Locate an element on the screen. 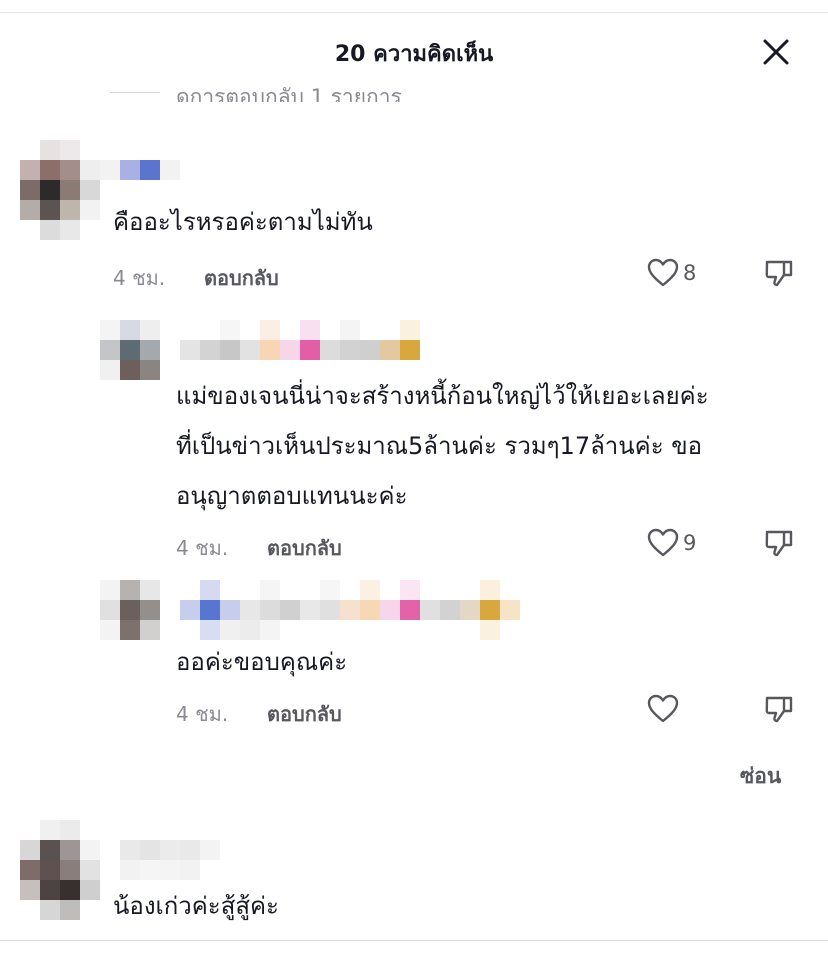 The image size is (828, 956). close-button is located at coordinates (776, 52).